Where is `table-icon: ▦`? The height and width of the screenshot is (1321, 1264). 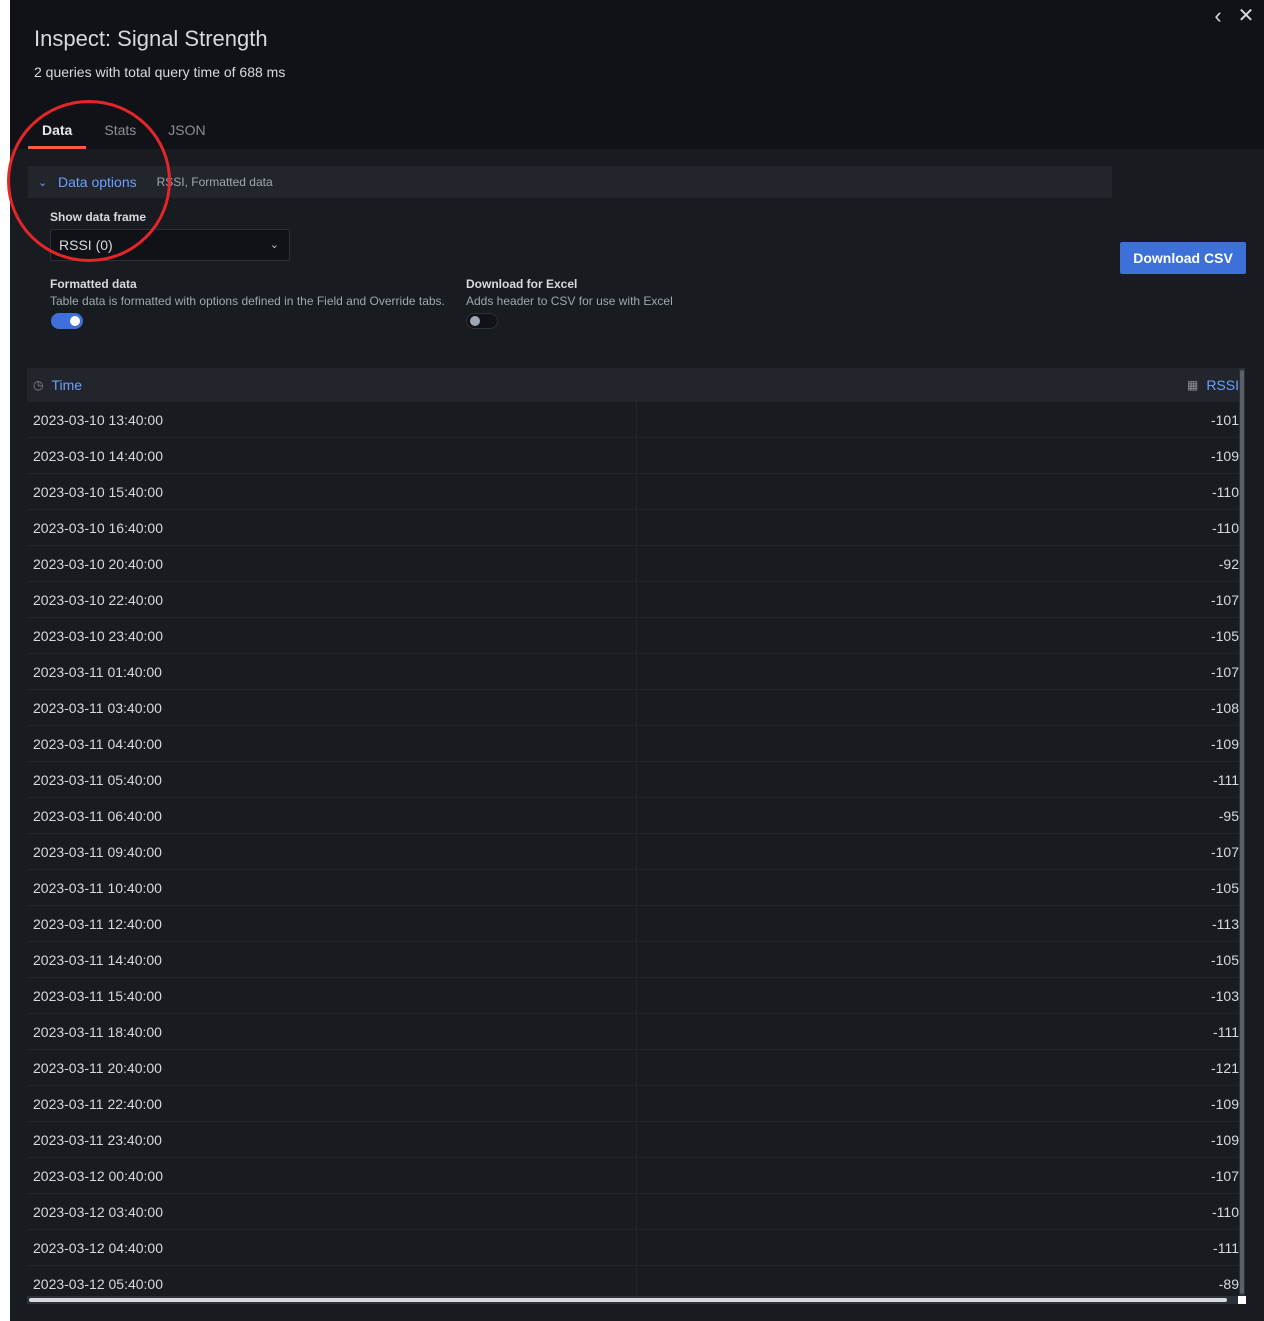 table-icon: ▦ is located at coordinates (1192, 385).